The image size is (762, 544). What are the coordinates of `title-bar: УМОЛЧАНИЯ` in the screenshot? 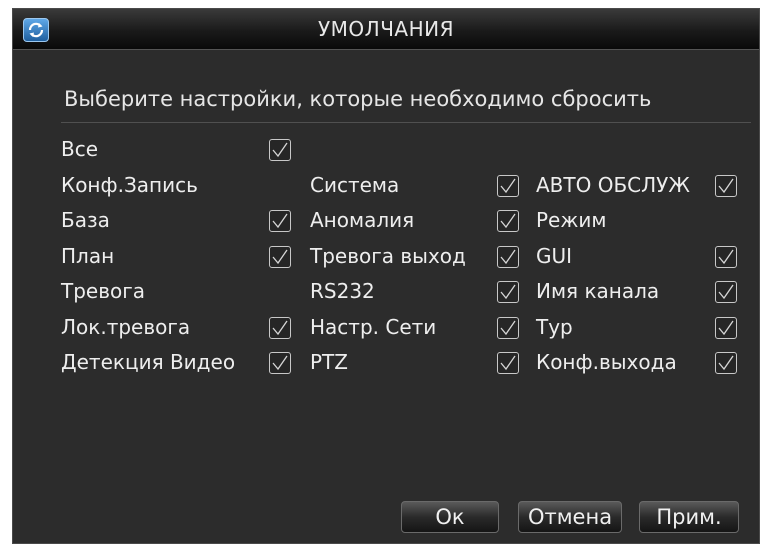 It's located at (386, 29).